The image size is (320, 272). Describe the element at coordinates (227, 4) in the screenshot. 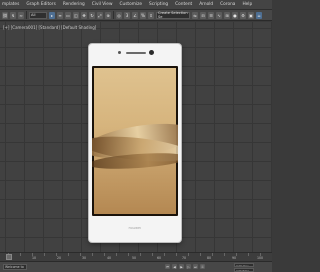

I see `menu-item-corona: Corona` at that location.